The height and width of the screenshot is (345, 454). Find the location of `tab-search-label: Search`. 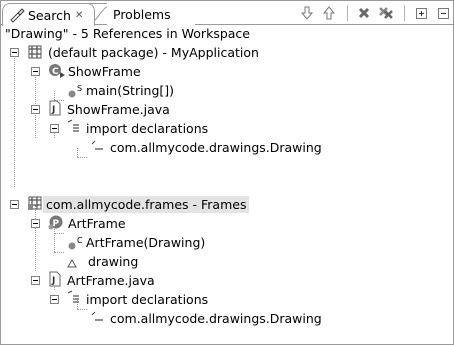

tab-search-label: Search is located at coordinates (49, 15).